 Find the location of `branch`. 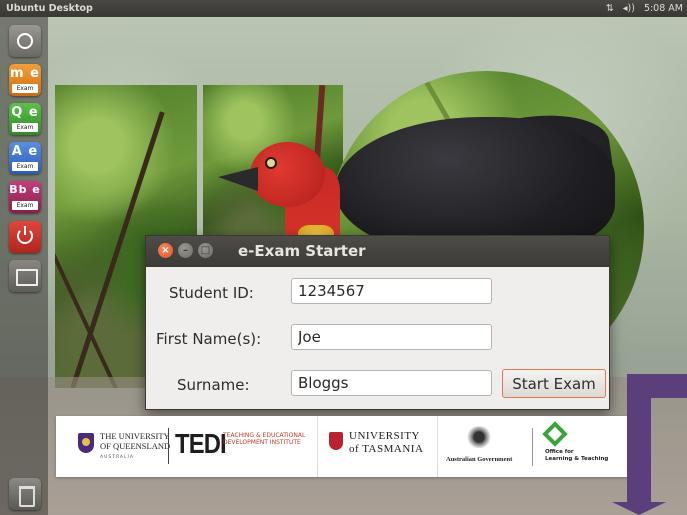

branch is located at coordinates (88, 300).